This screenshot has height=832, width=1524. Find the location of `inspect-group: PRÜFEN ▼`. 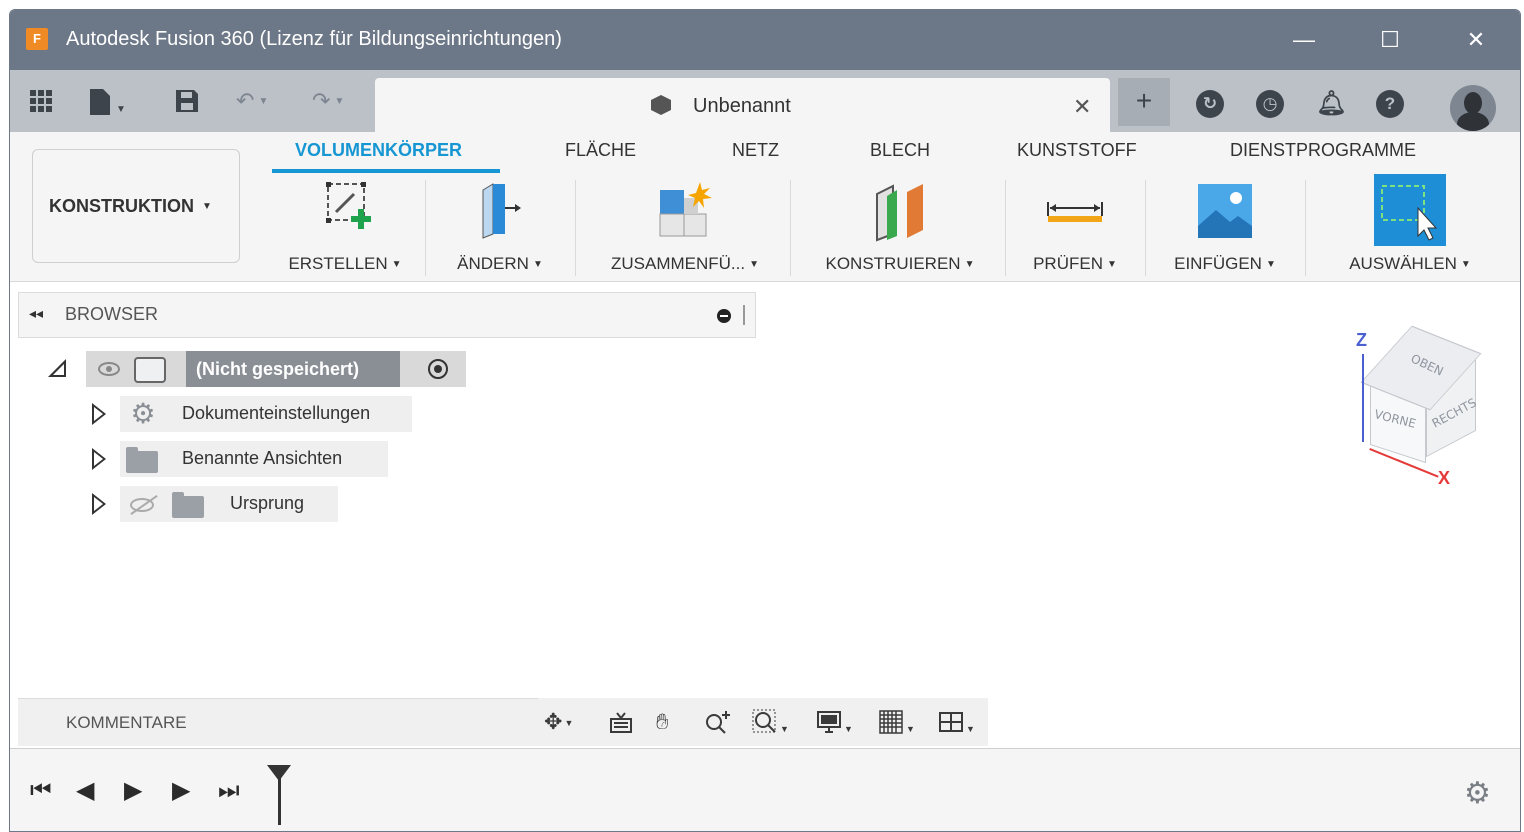

inspect-group: PRÜFEN ▼ is located at coordinates (1075, 230).